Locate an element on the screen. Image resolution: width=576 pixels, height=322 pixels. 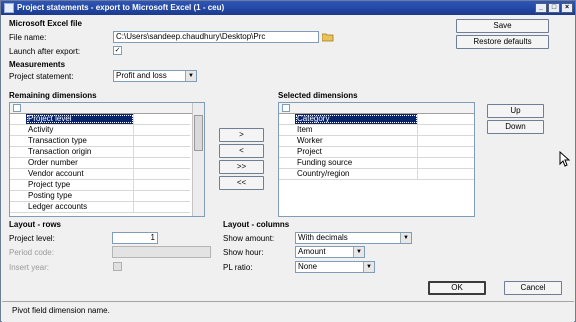
project-statement-value: Profit and loss is located at coordinates (141, 75).